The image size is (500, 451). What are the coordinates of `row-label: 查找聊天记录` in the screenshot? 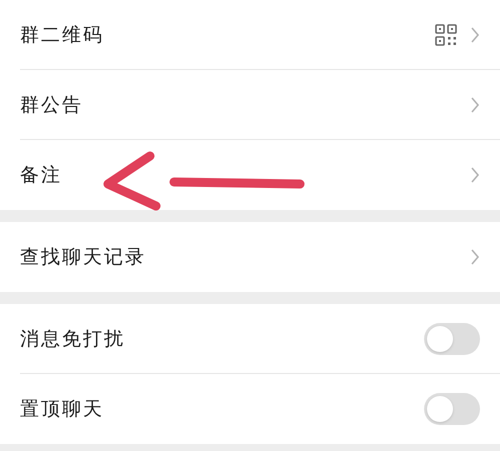 It's located at (83, 257).